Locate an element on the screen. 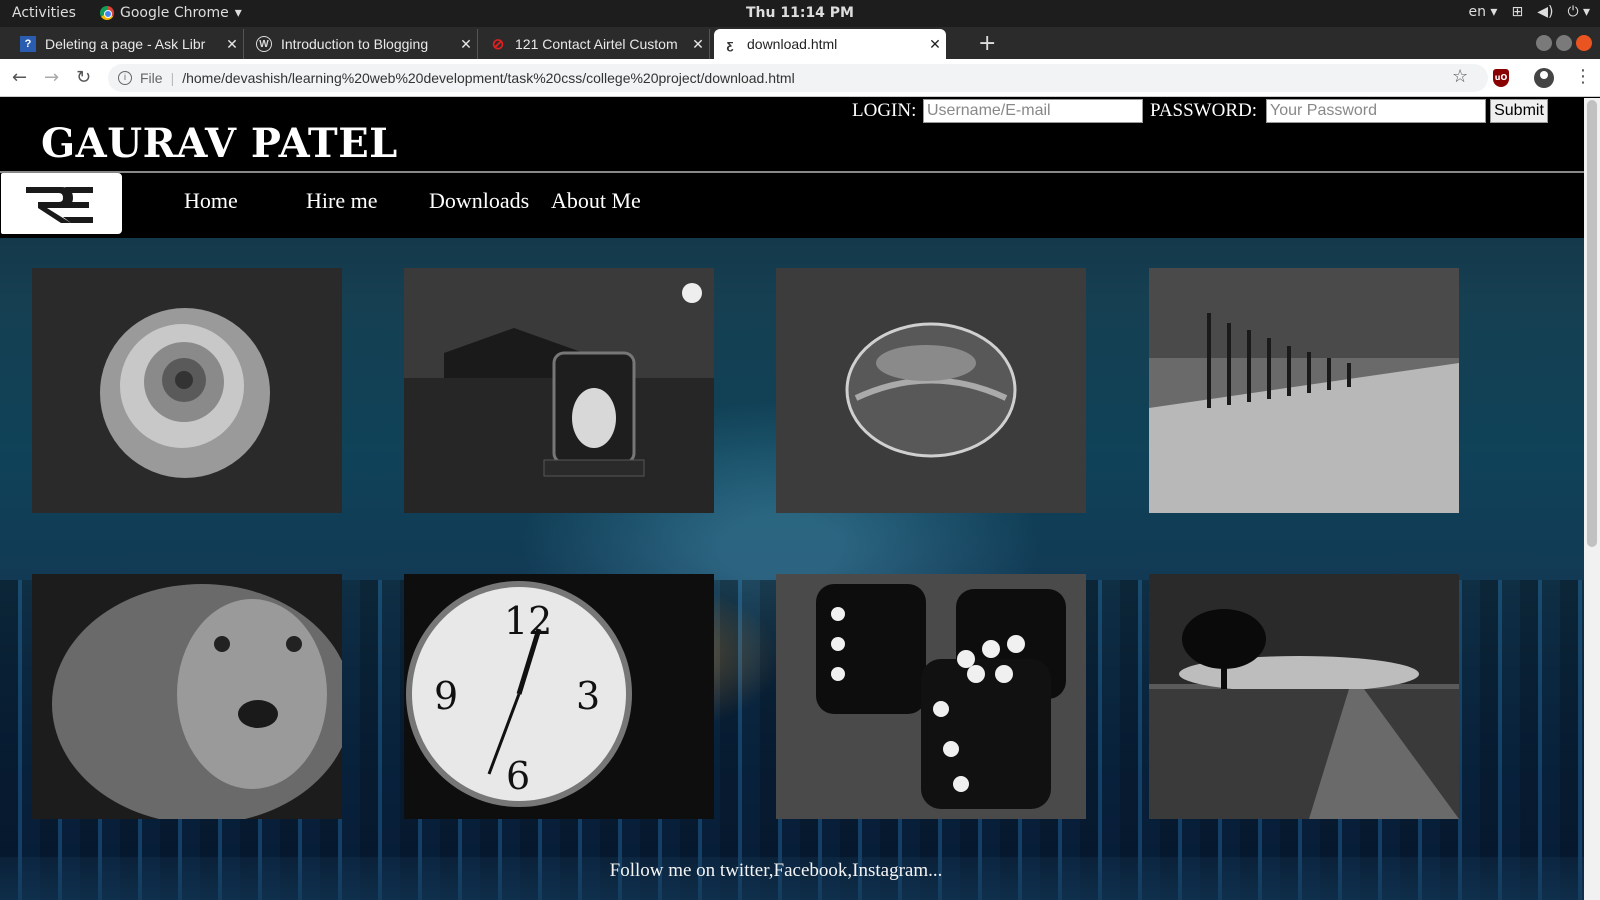 Image resolution: width=1600 pixels, height=900 pixels. tab-title: download.html is located at coordinates (792, 44).